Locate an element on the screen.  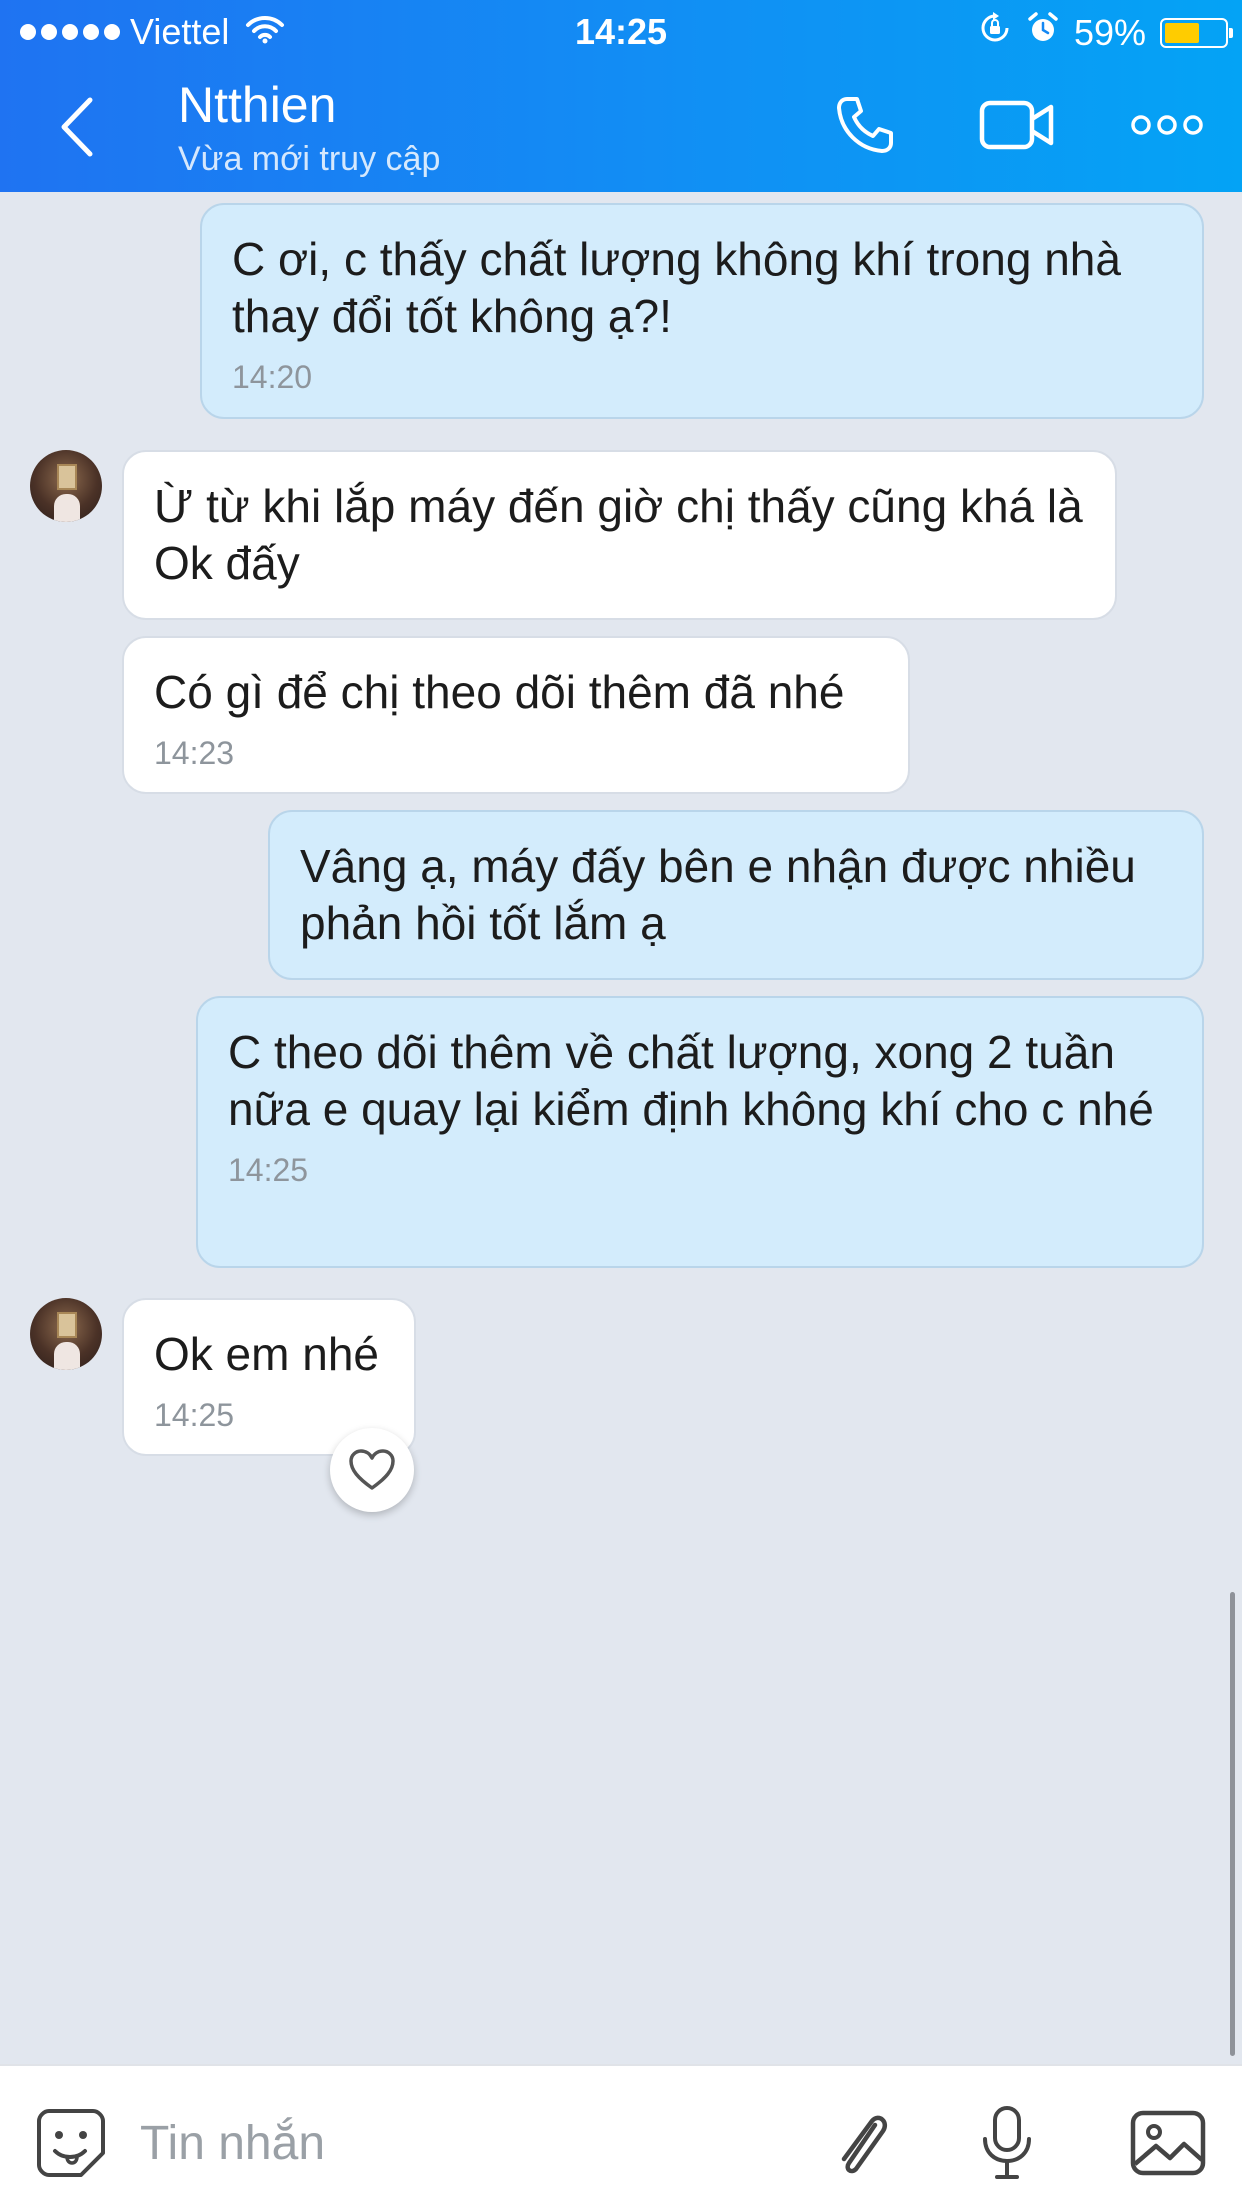
image-icon is located at coordinates (1168, 2143).